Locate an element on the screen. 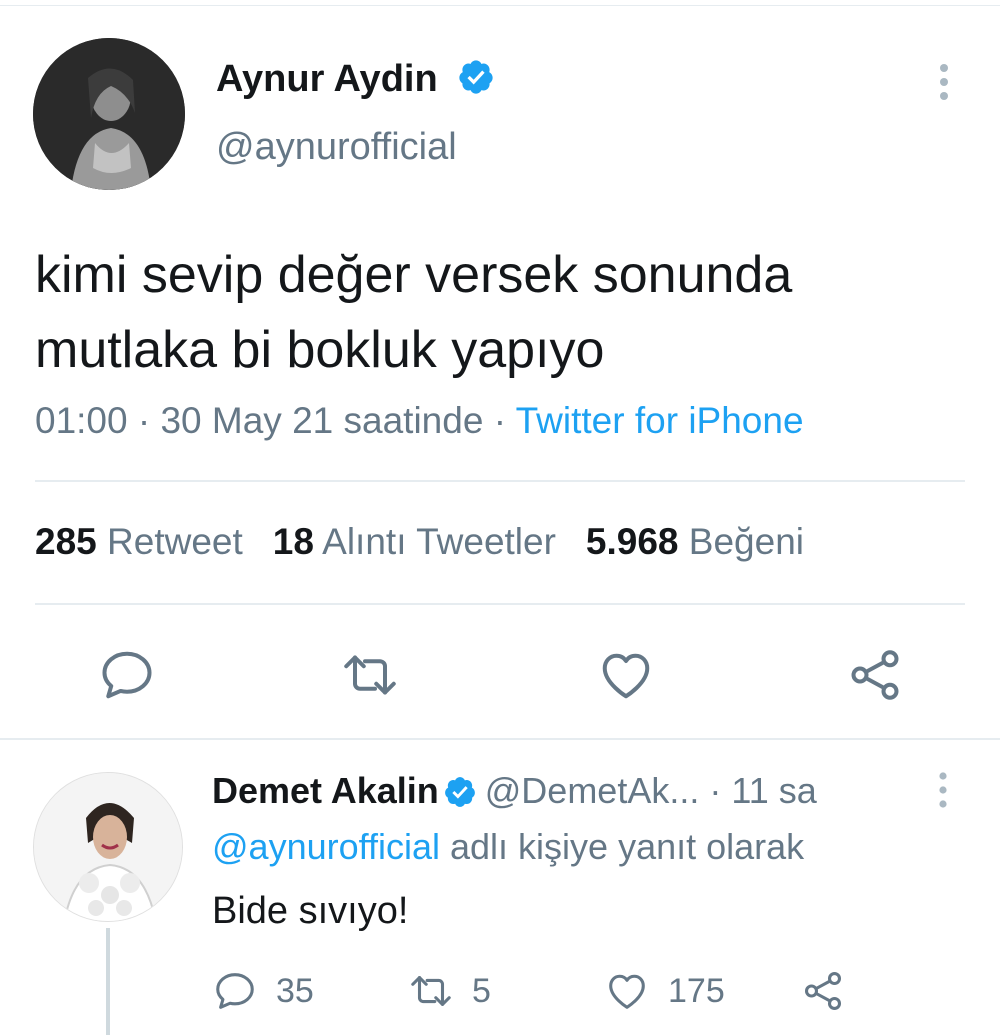  retweet-count: 285 is located at coordinates (66, 541).